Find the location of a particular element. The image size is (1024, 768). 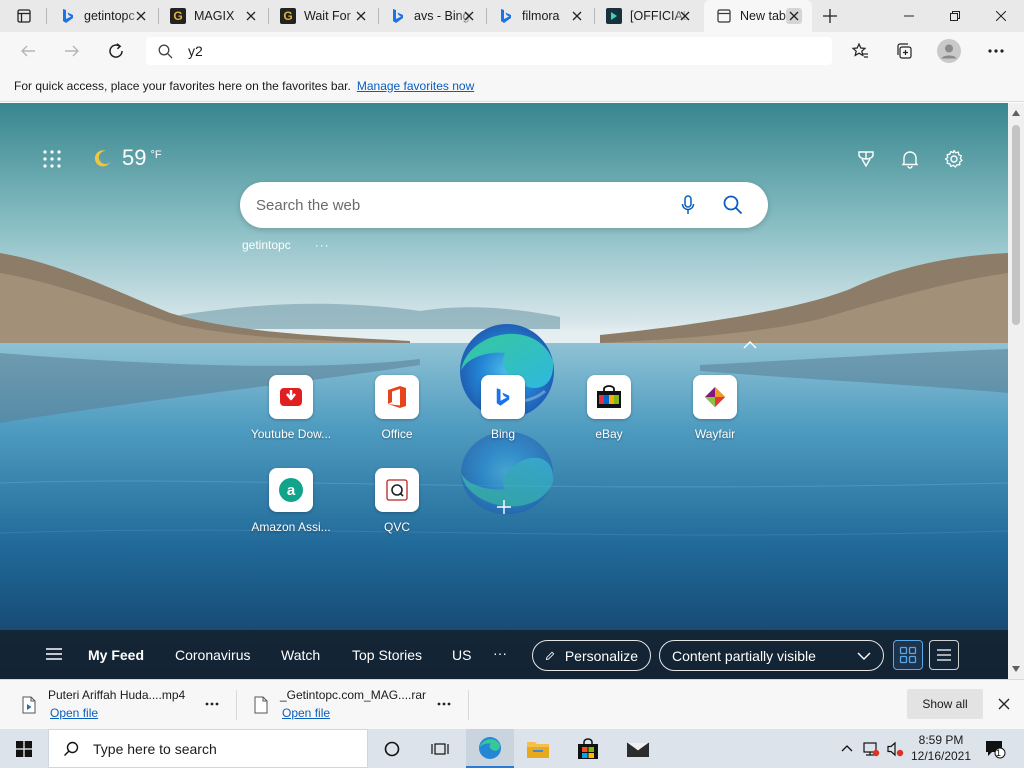

tab-official: [OFFICIAL is located at coordinates (648, 16).